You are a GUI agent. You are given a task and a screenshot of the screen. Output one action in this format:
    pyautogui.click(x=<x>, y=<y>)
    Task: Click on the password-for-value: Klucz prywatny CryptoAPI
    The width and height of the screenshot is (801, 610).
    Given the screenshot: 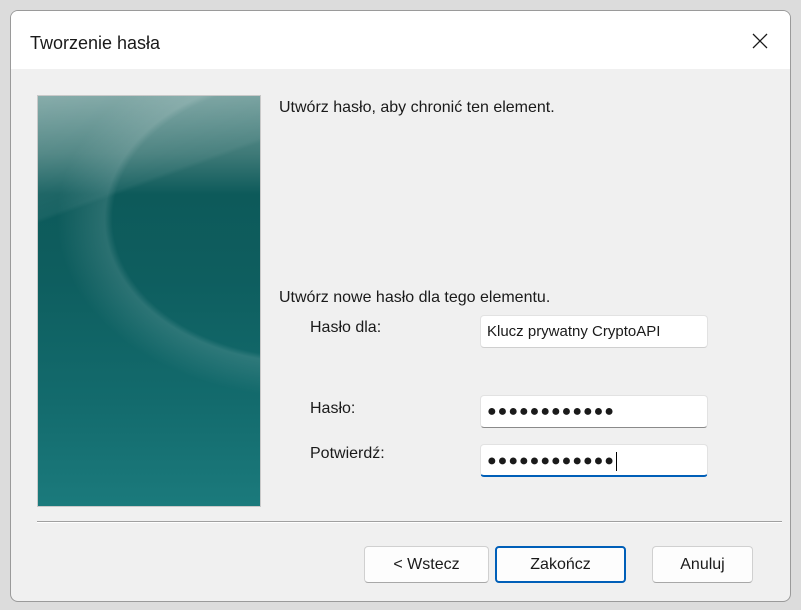 What is the action you would take?
    pyautogui.click(x=574, y=331)
    